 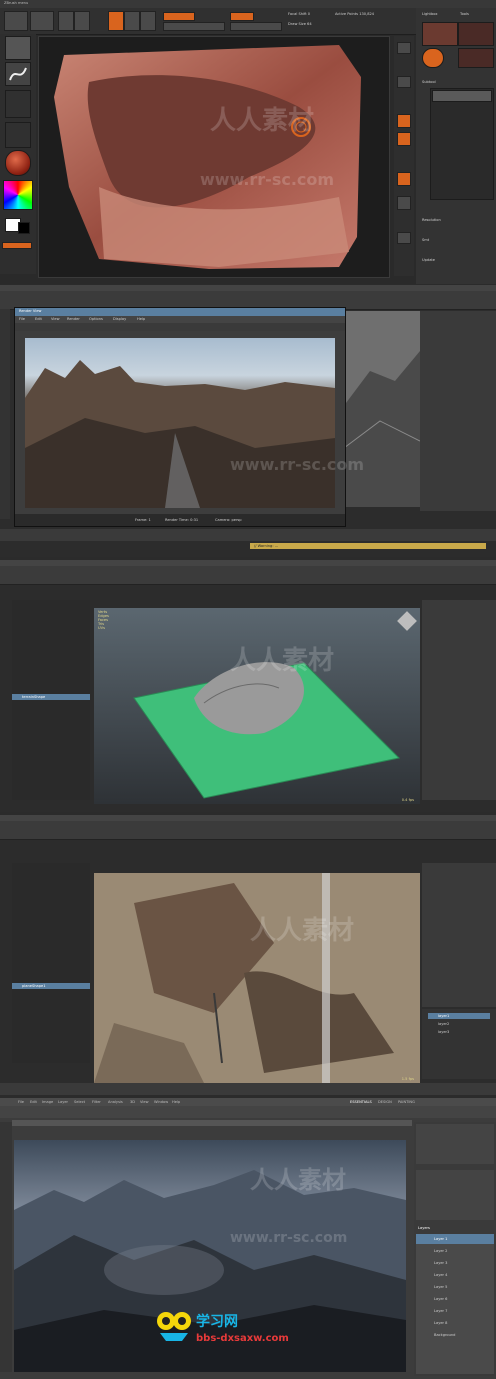 I want to click on maya-viewport-3: 1.5 fps, so click(x=257, y=978).